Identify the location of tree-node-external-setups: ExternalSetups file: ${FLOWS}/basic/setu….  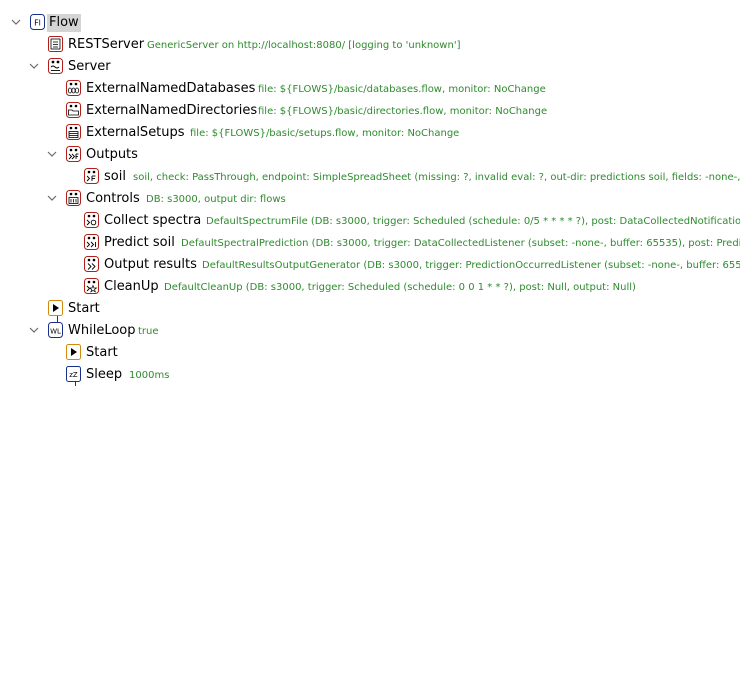
(370, 133).